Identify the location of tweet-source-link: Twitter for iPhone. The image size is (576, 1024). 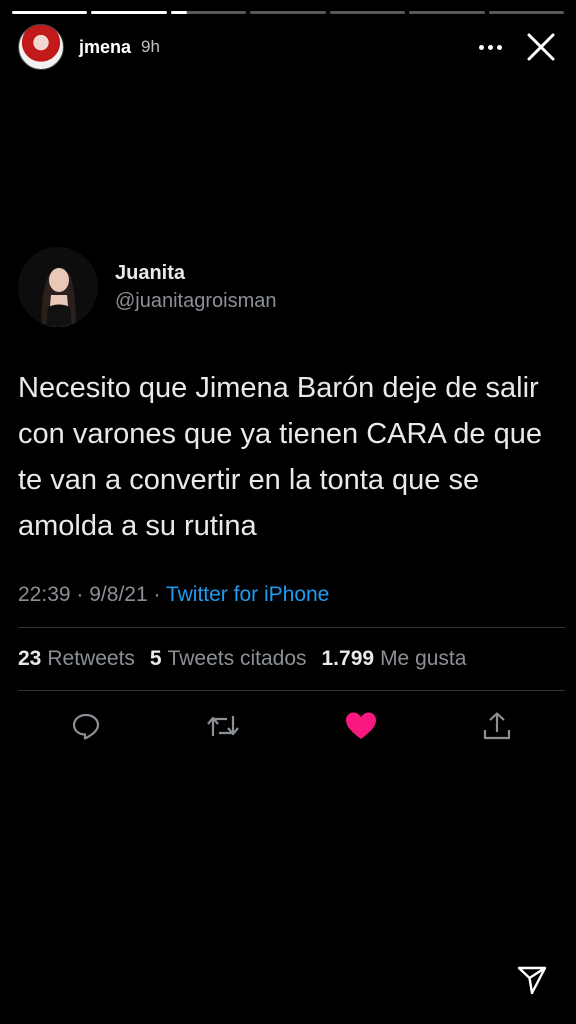
(247, 594).